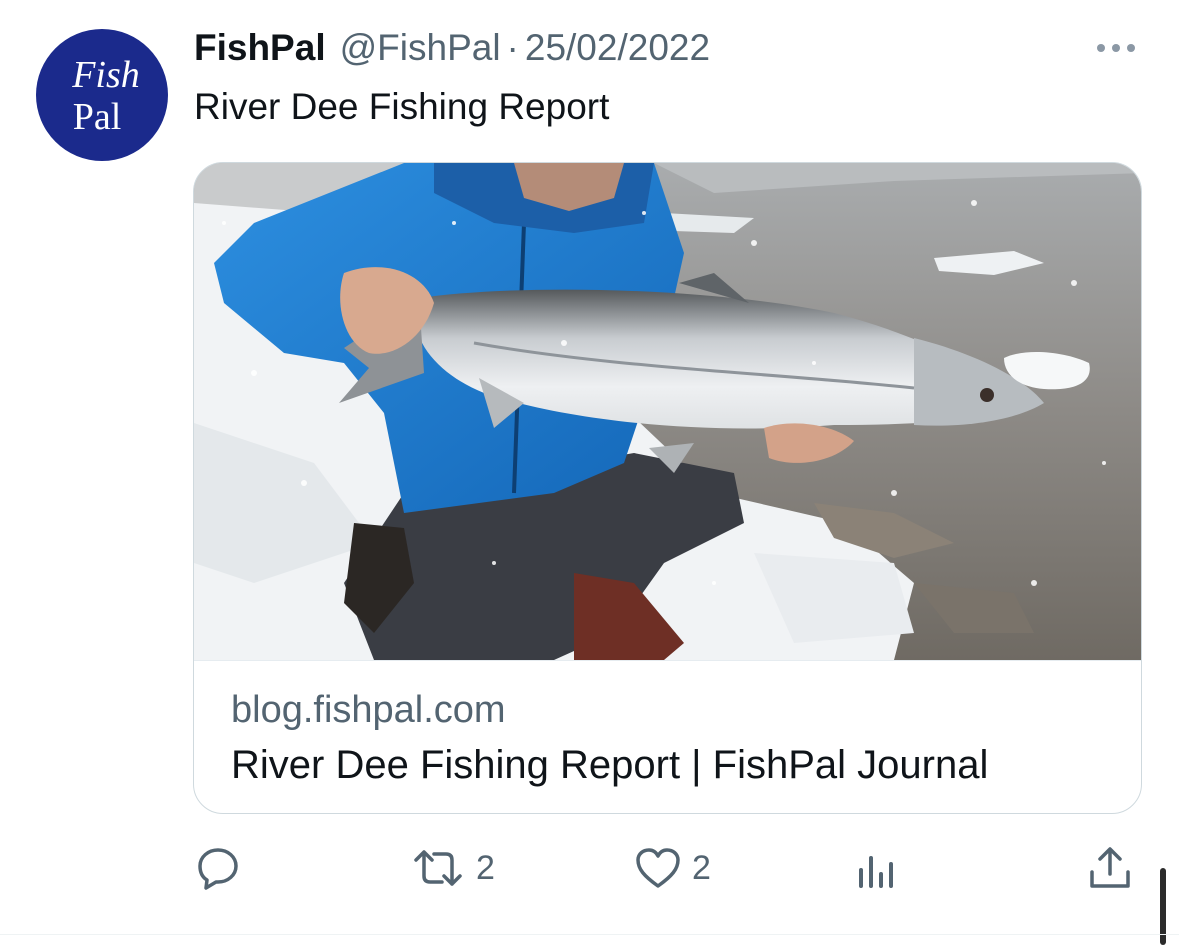 The image size is (1179, 945). I want to click on reply-icon, so click(218, 869).